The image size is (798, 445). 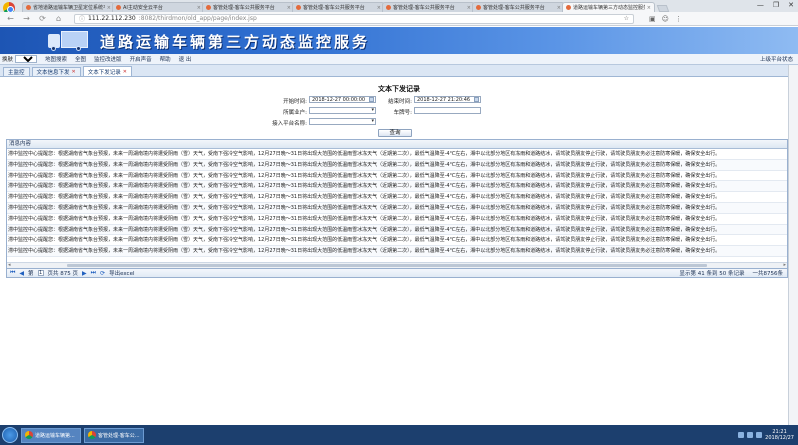 I want to click on toolbar-right: ▣ ☺ ⋮, so click(x=665, y=19).